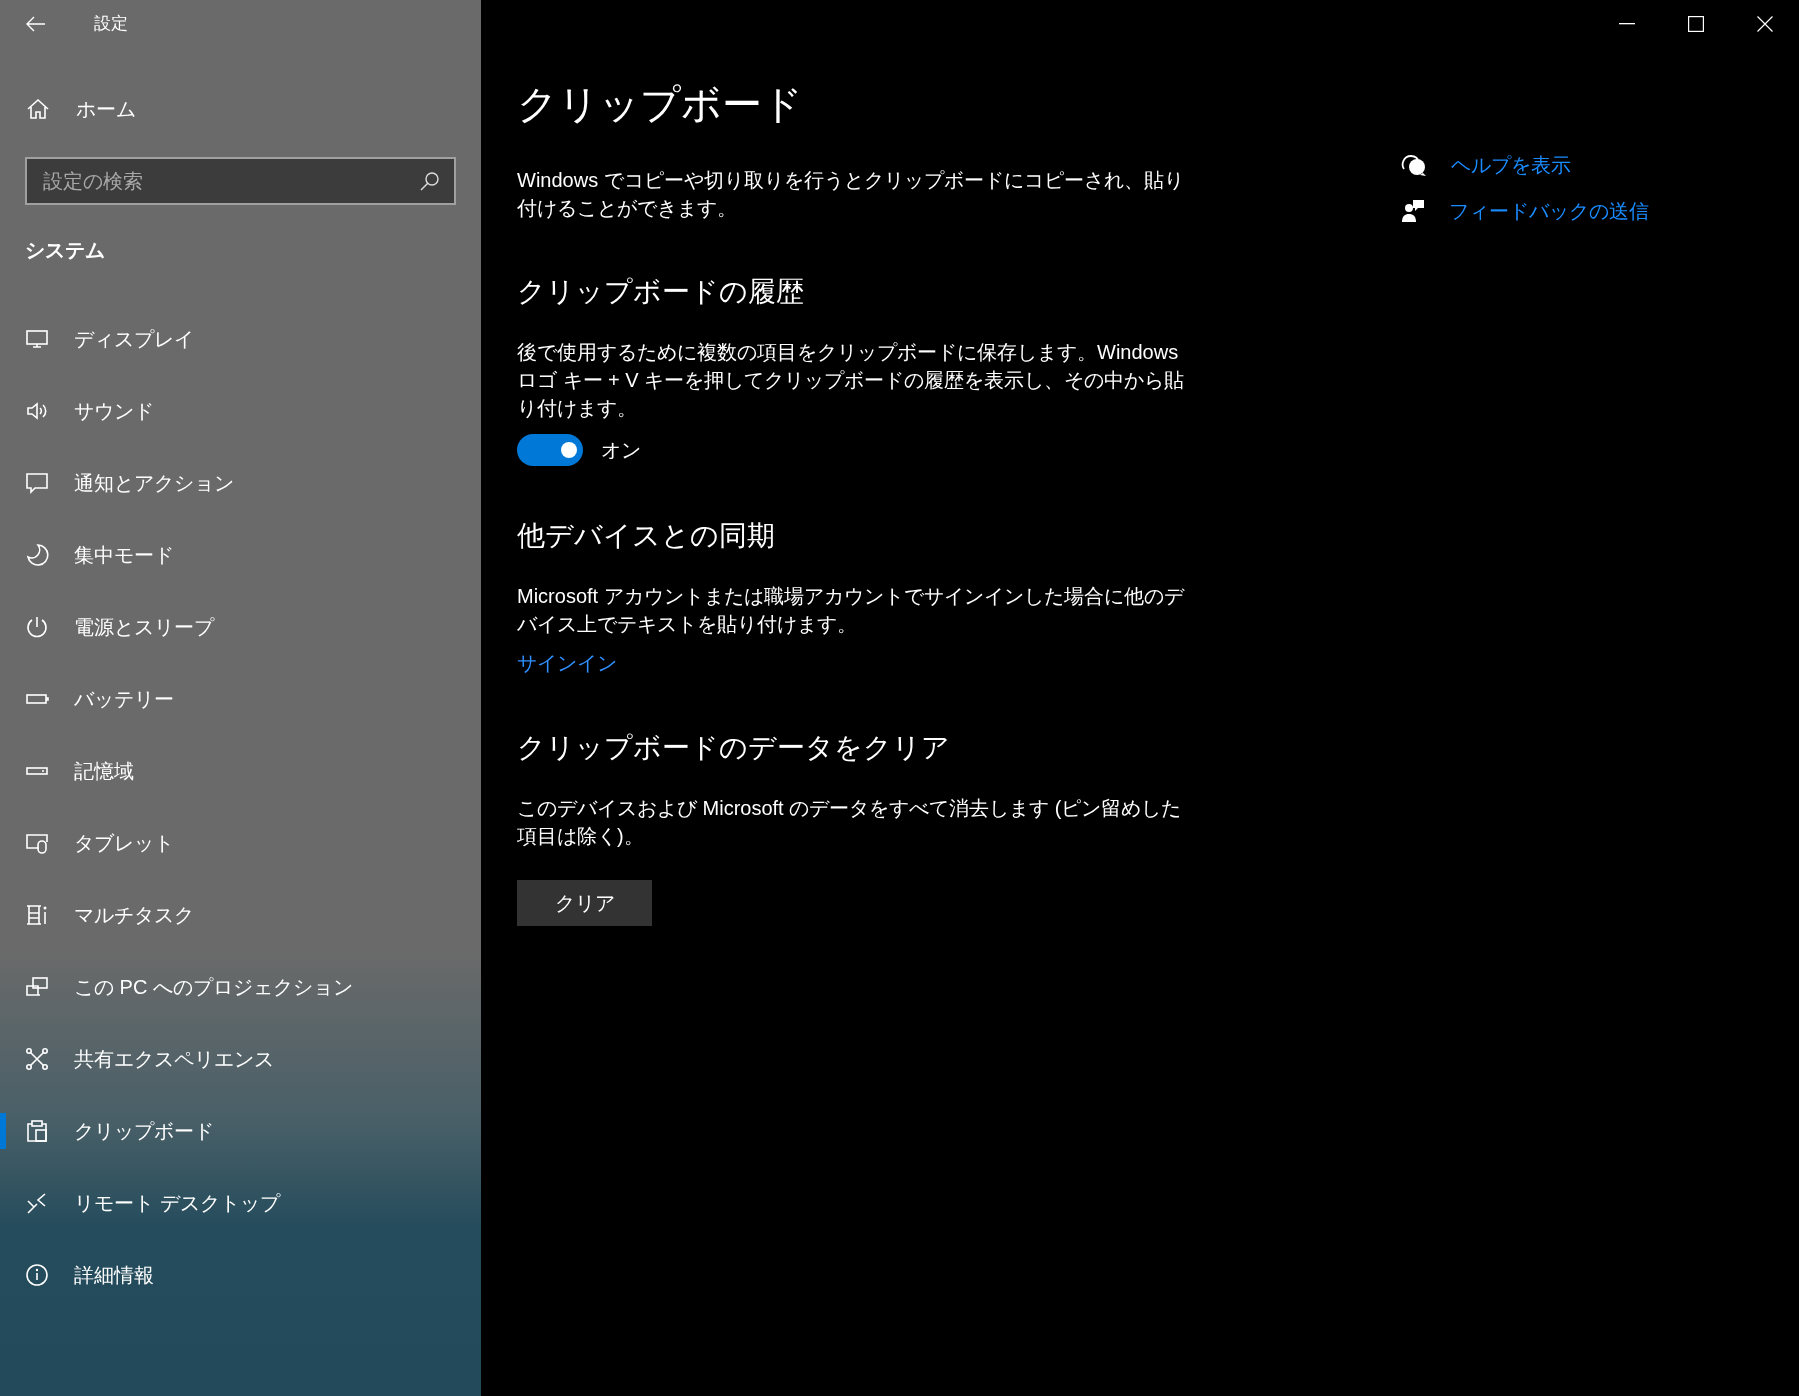 The width and height of the screenshot is (1799, 1396). I want to click on multitask-icon, so click(37, 915).